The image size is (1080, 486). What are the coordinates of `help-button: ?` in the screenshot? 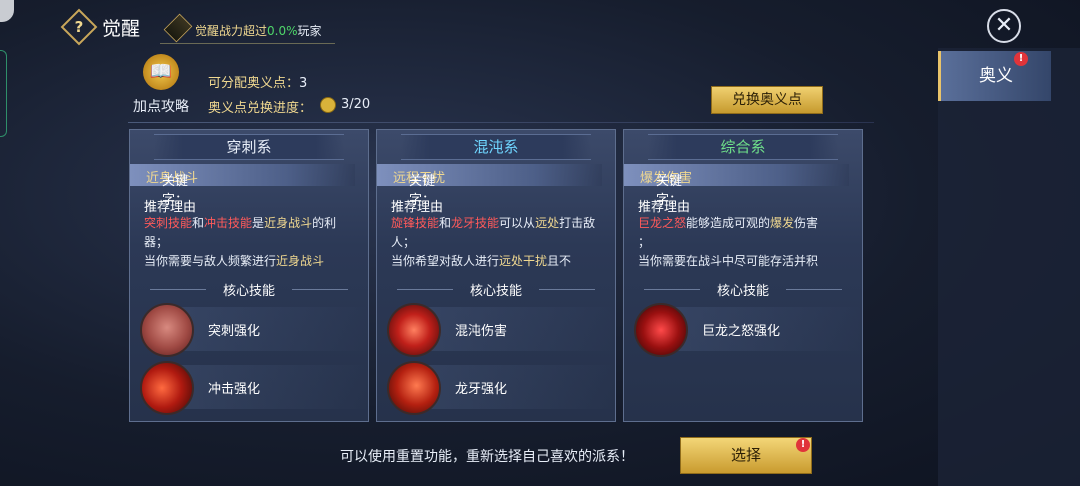 It's located at (79, 27).